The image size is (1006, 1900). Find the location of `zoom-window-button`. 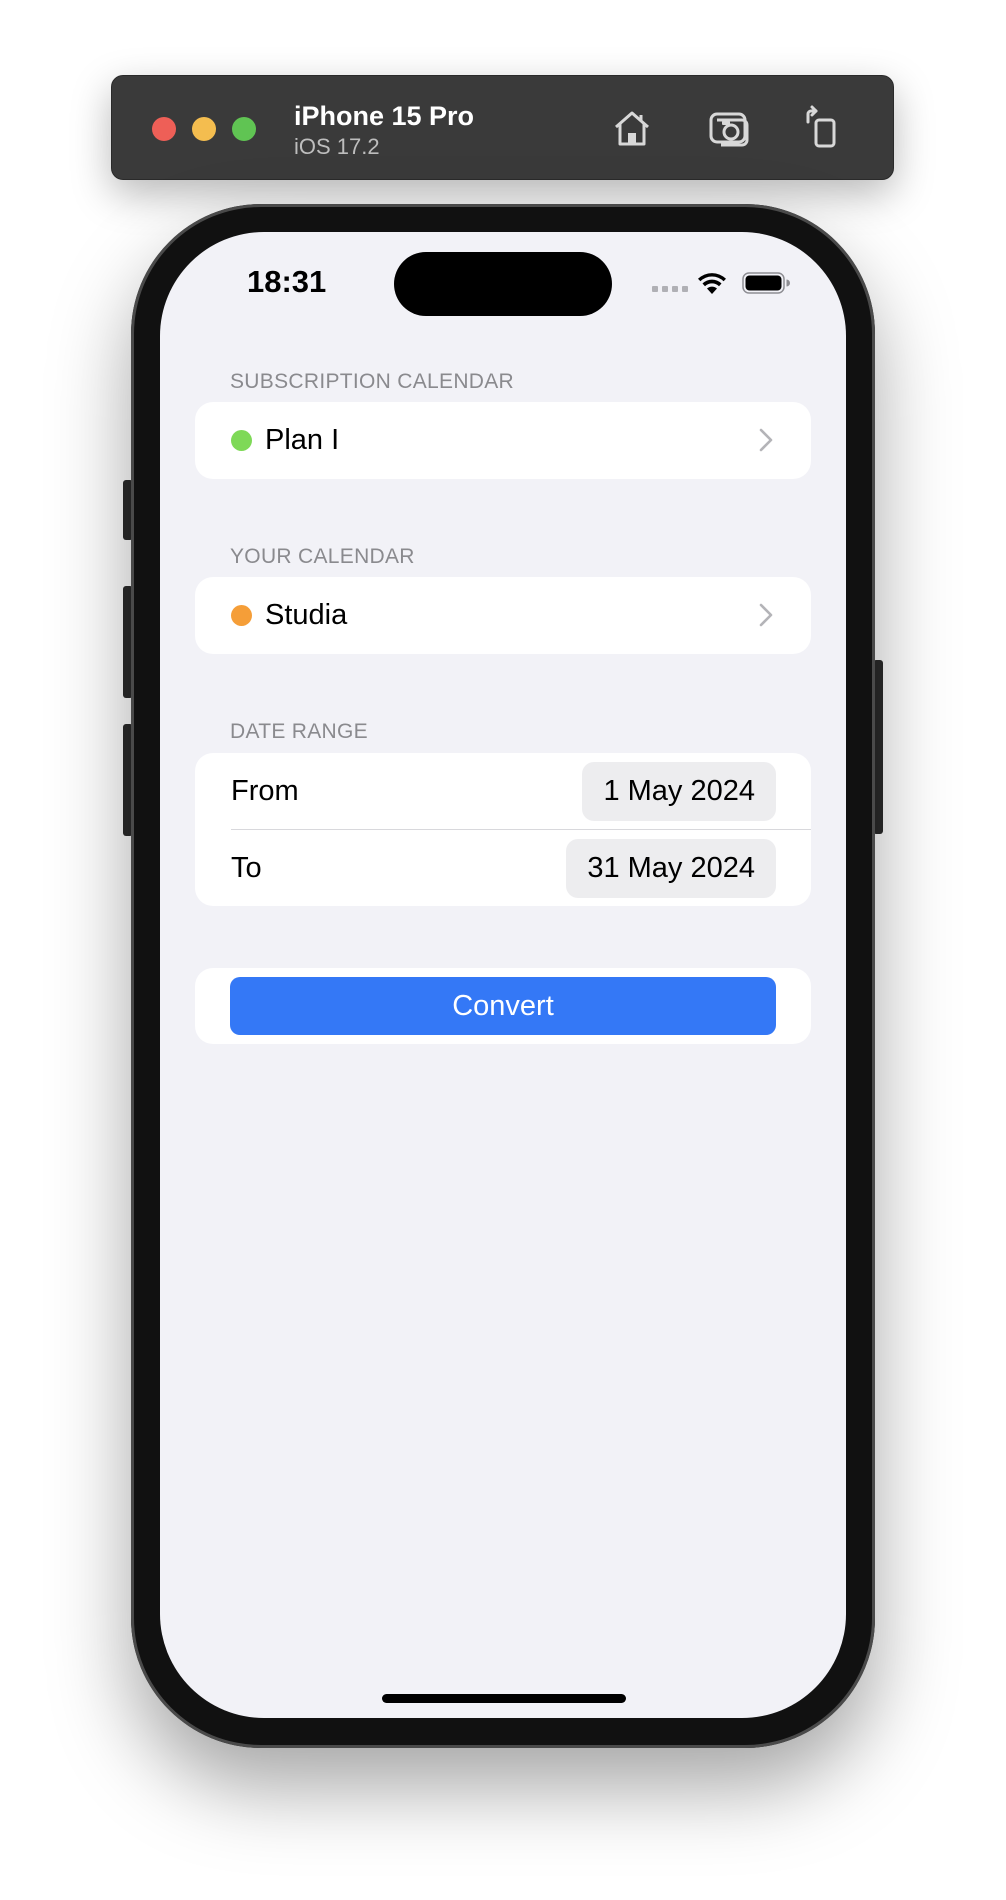

zoom-window-button is located at coordinates (244, 129).